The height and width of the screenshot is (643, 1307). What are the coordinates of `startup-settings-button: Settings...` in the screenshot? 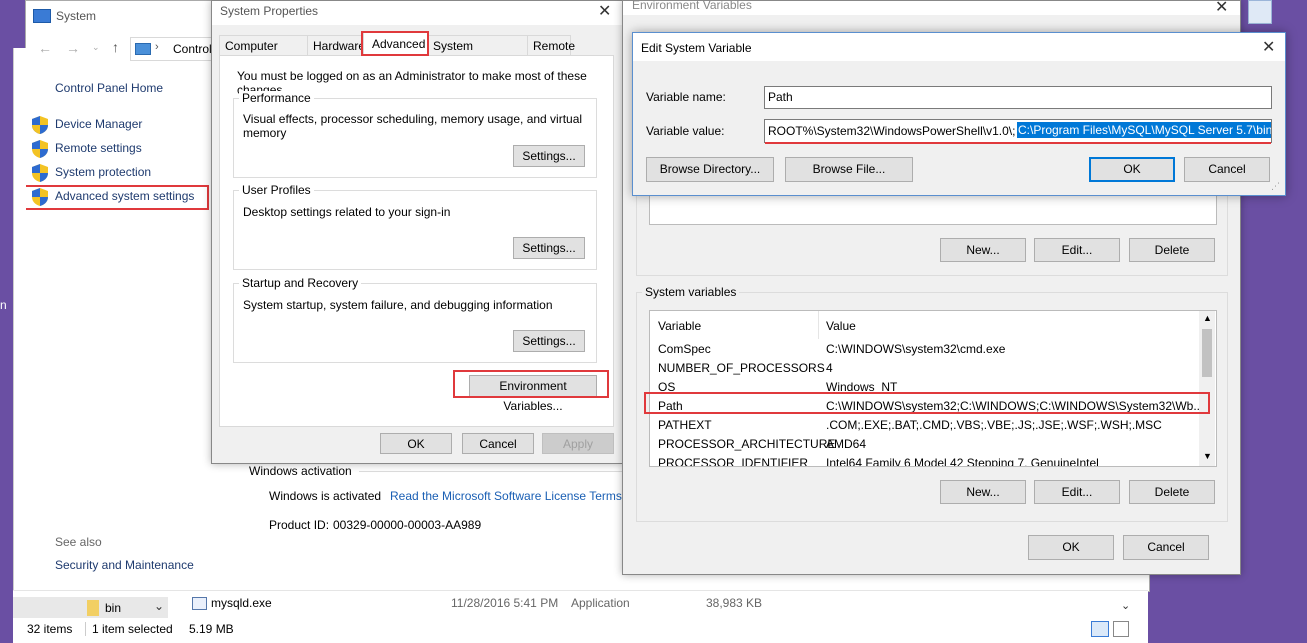 It's located at (549, 341).